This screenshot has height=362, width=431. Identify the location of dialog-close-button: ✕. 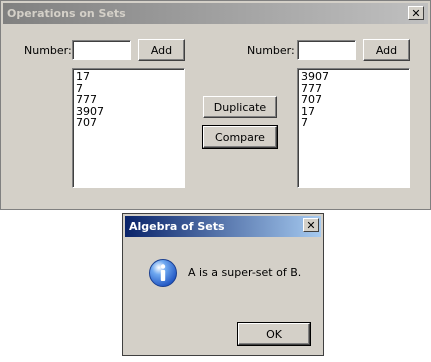
(311, 225).